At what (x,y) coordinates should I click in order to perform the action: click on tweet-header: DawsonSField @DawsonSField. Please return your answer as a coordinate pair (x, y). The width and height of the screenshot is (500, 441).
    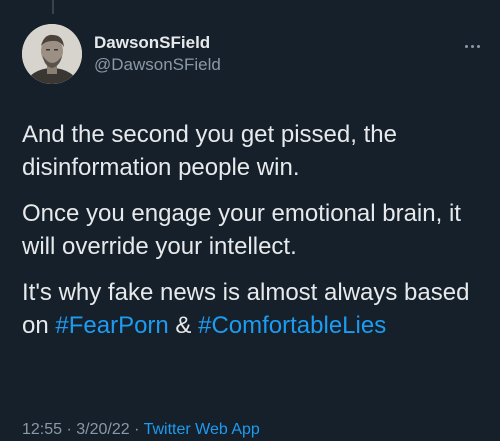
    Looking at the image, I should click on (253, 54).